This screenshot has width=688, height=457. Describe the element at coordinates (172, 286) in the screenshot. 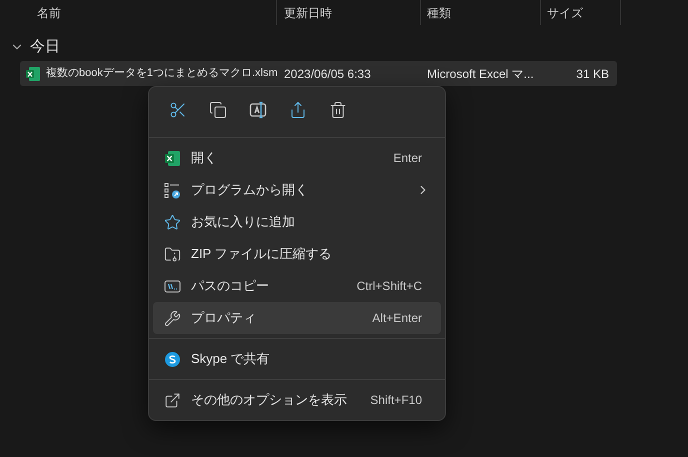

I see `path-icon` at that location.